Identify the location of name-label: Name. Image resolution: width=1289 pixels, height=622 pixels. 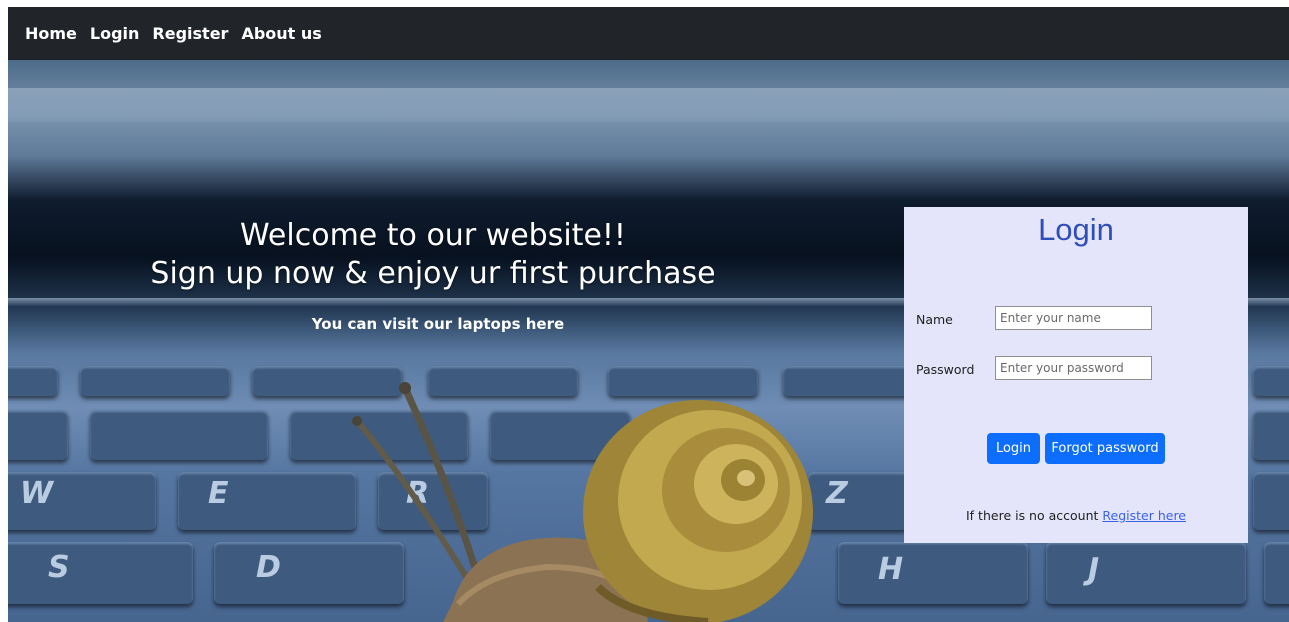
(934, 319).